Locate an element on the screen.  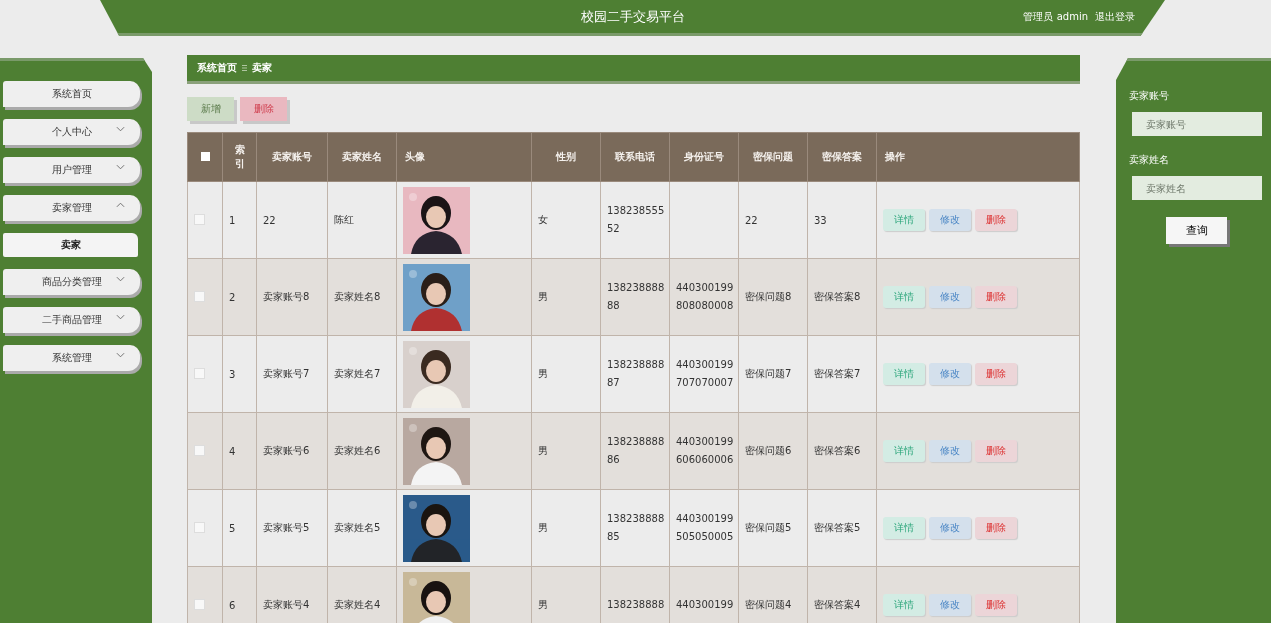
table-cell-text: 440300199808080008 is located at coordinates (705, 297).